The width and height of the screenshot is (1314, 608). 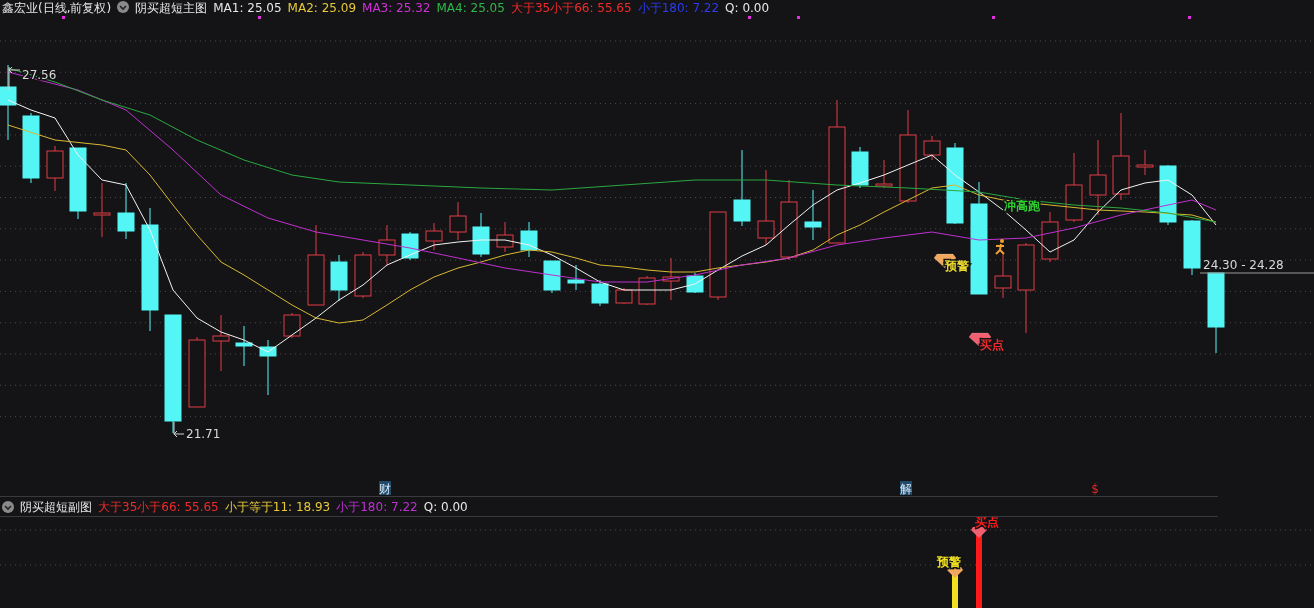 I want to click on stock-title: 鑫宏业(日线,前复权), so click(x=57, y=8).